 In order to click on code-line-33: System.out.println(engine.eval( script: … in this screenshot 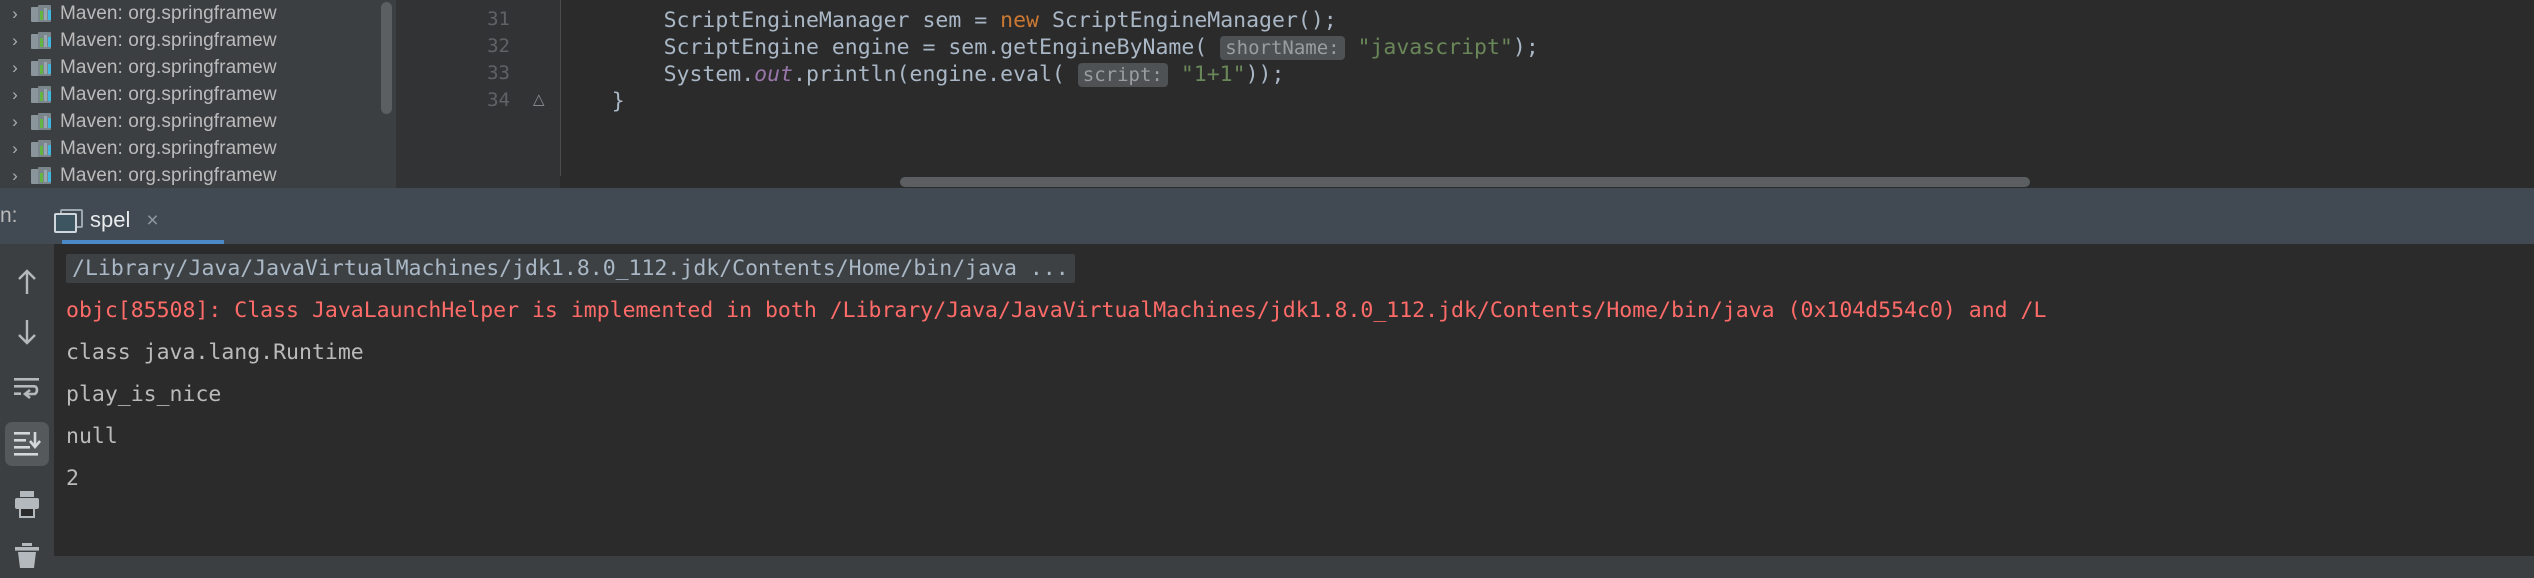, I will do `click(922, 74)`.